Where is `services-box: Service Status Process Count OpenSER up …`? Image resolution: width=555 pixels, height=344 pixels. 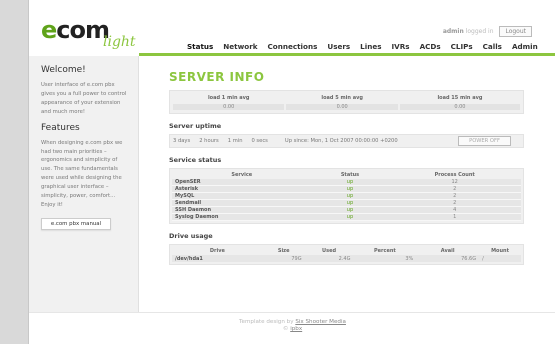
services-box: Service Status Process Count OpenSER up … is located at coordinates (346, 196).